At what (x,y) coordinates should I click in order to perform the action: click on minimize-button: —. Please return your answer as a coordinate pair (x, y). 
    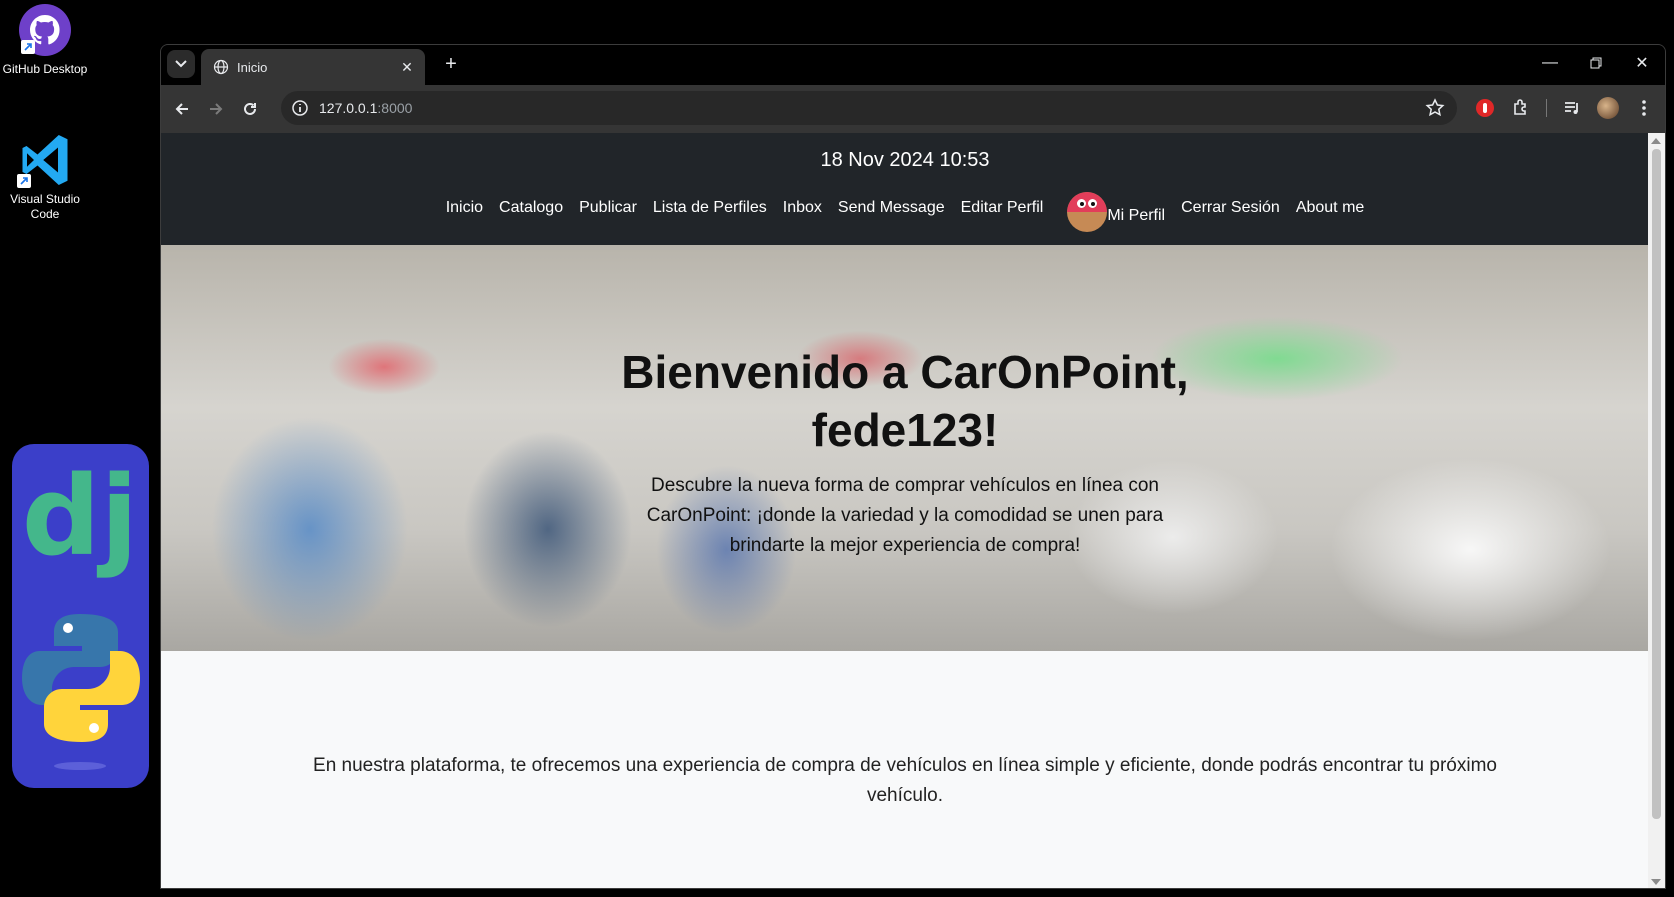
    Looking at the image, I should click on (1550, 63).